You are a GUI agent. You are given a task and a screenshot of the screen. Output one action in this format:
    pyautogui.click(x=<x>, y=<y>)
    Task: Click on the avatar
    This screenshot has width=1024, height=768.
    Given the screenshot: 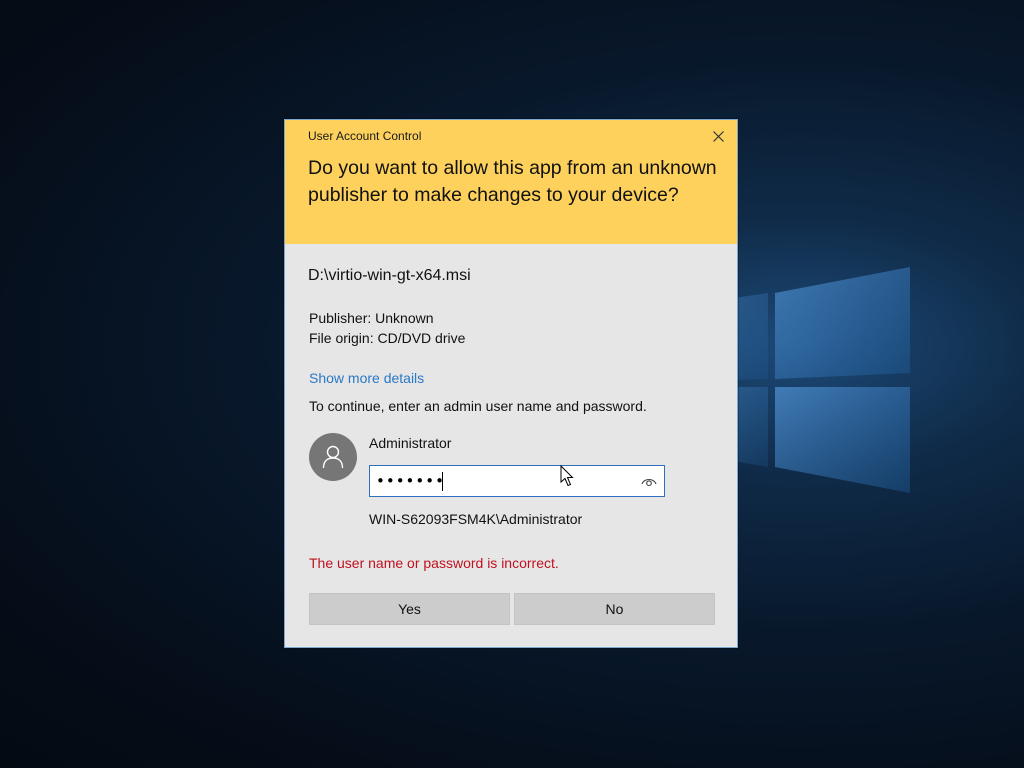 What is the action you would take?
    pyautogui.click(x=333, y=457)
    